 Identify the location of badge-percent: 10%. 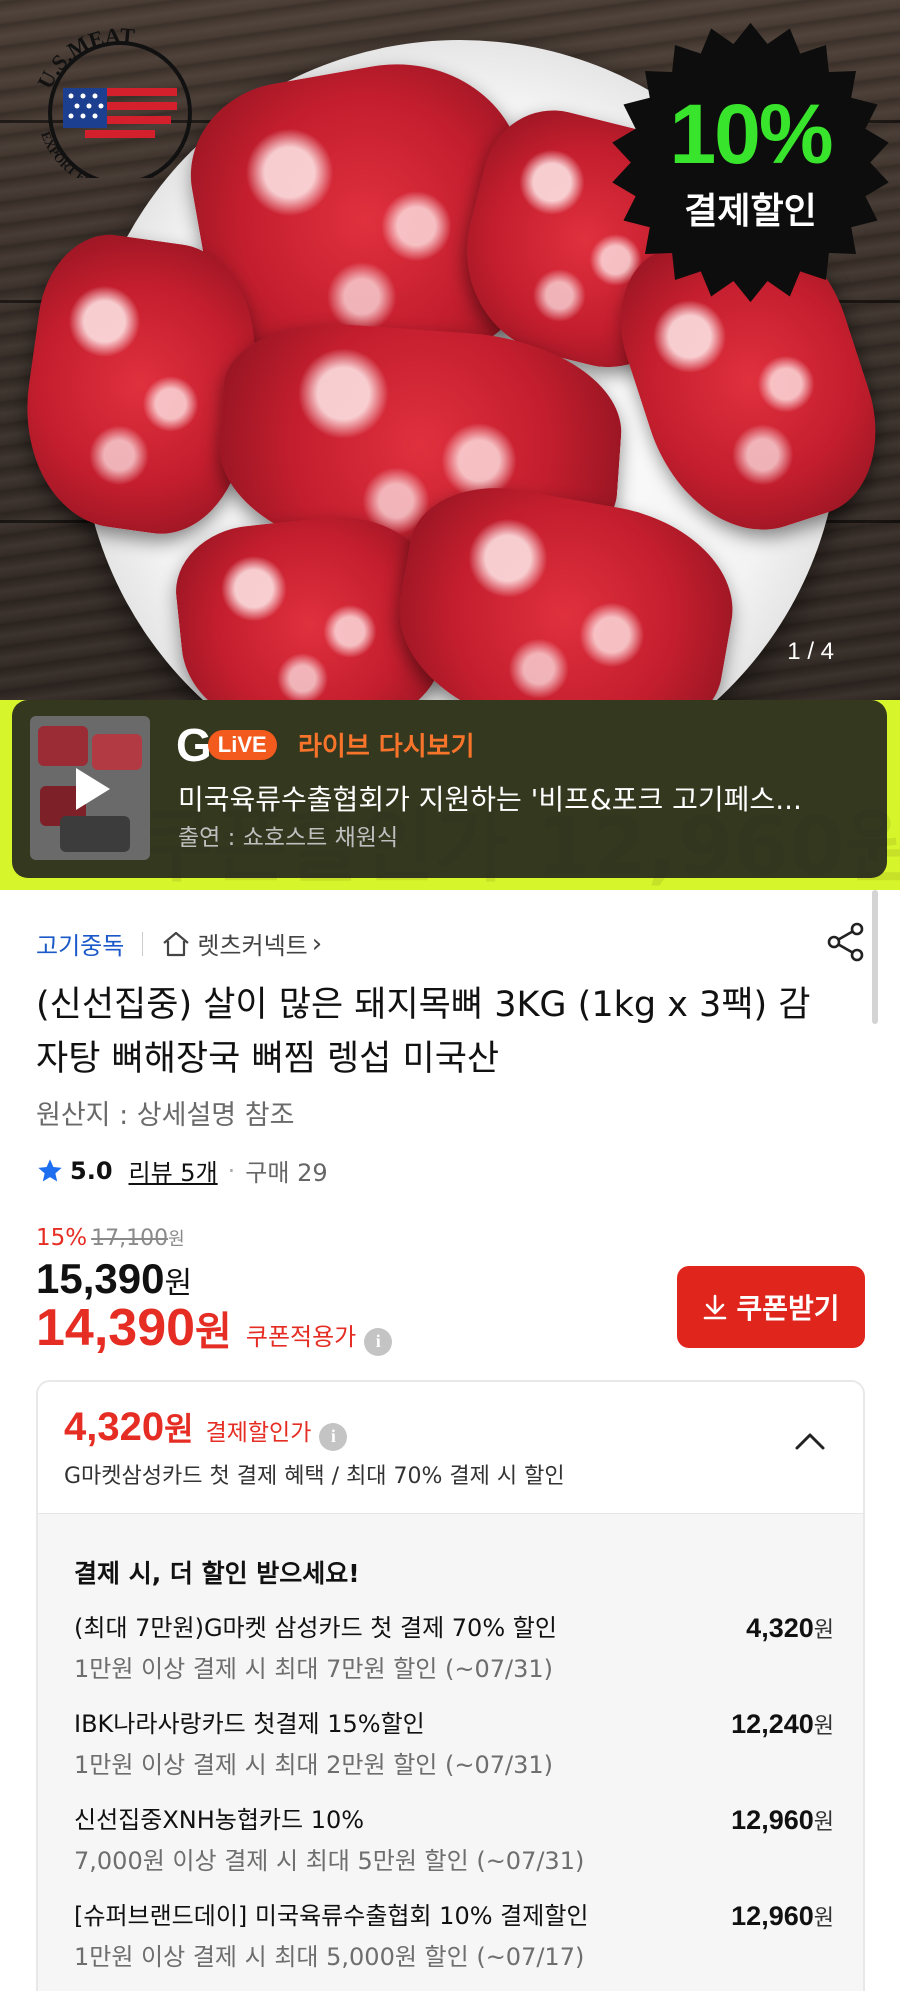
(751, 133).